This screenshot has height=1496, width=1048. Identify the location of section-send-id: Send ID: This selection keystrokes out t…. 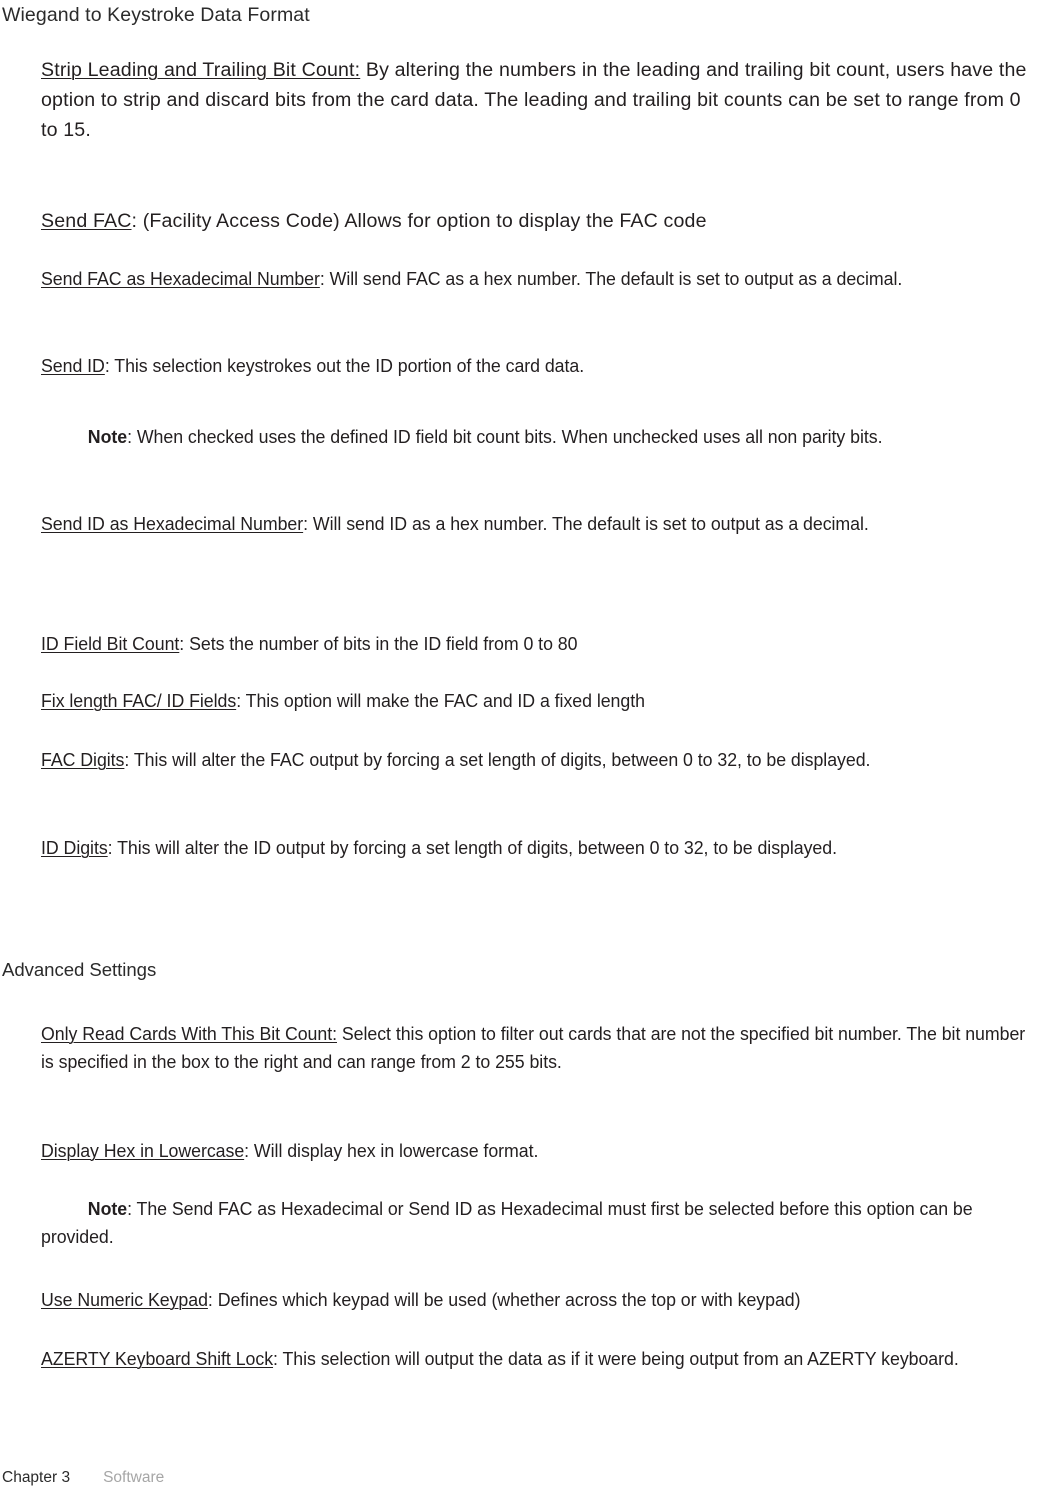
(537, 366).